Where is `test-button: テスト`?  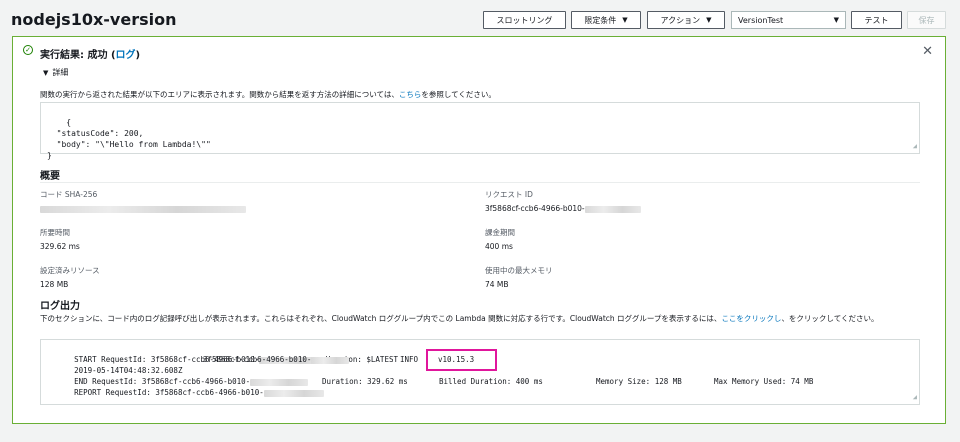
test-button: テスト is located at coordinates (876, 20).